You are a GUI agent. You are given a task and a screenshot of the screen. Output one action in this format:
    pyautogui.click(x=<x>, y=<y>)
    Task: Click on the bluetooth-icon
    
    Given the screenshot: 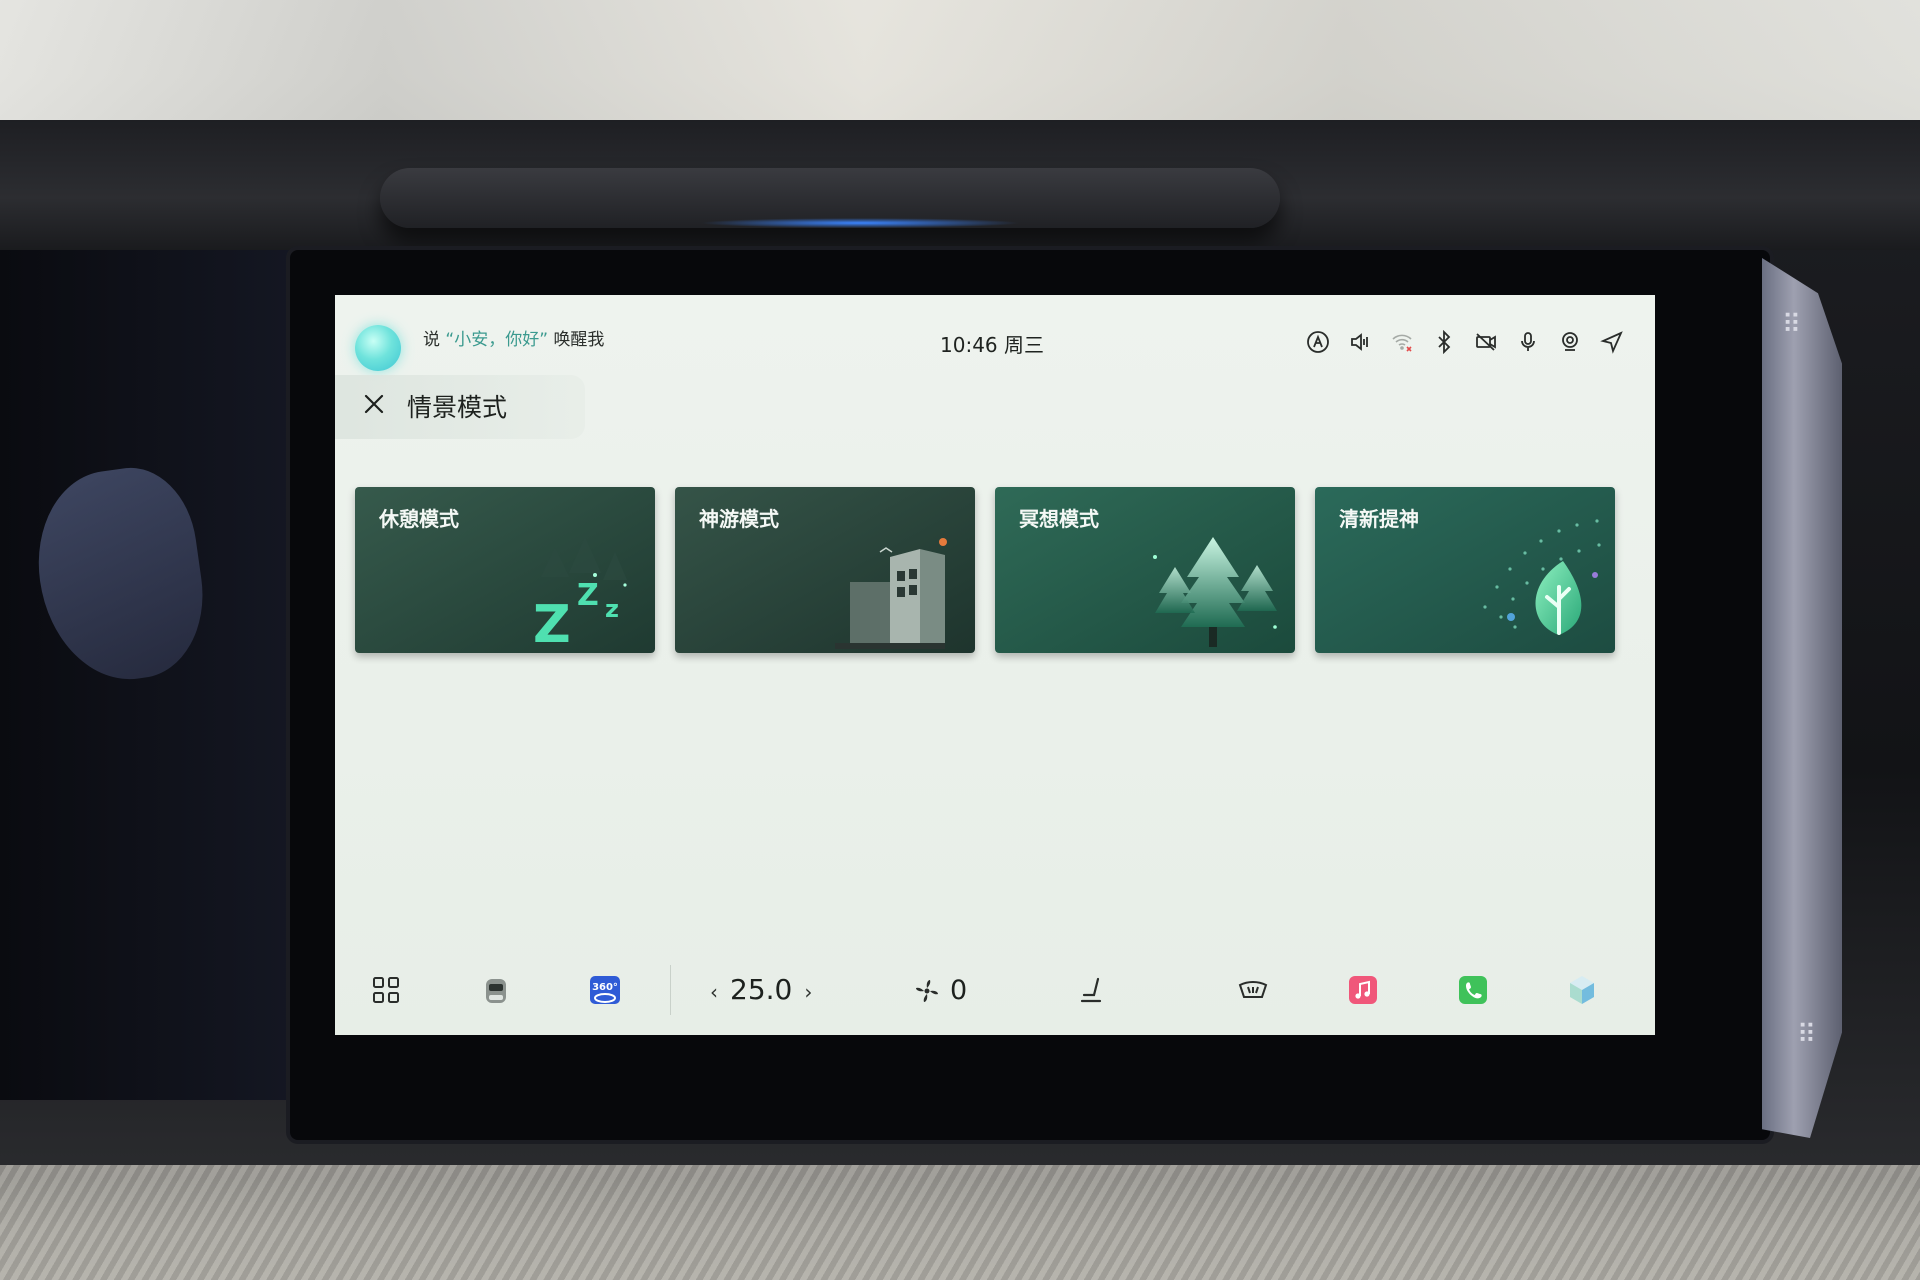 What is the action you would take?
    pyautogui.click(x=1443, y=341)
    